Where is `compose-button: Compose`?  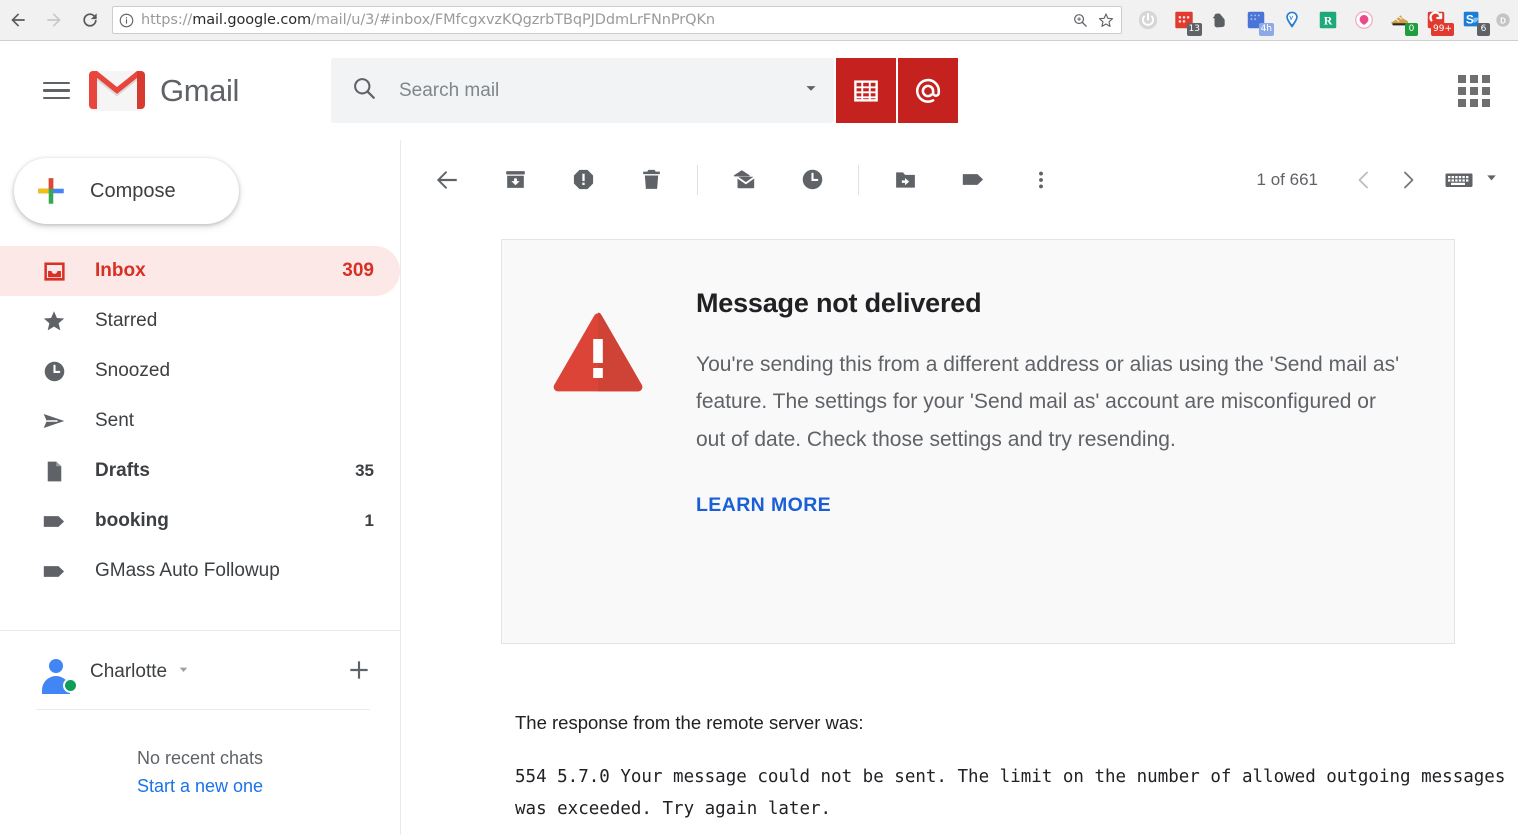
compose-button: Compose is located at coordinates (126, 191).